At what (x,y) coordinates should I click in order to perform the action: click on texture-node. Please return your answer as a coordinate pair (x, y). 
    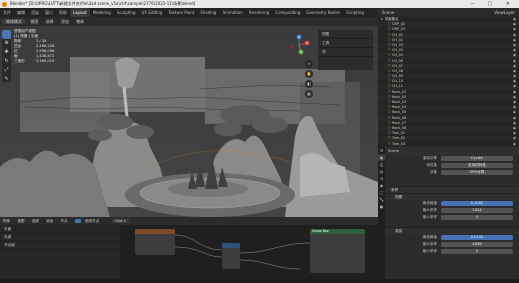
    Looking at the image, I should click on (155, 242).